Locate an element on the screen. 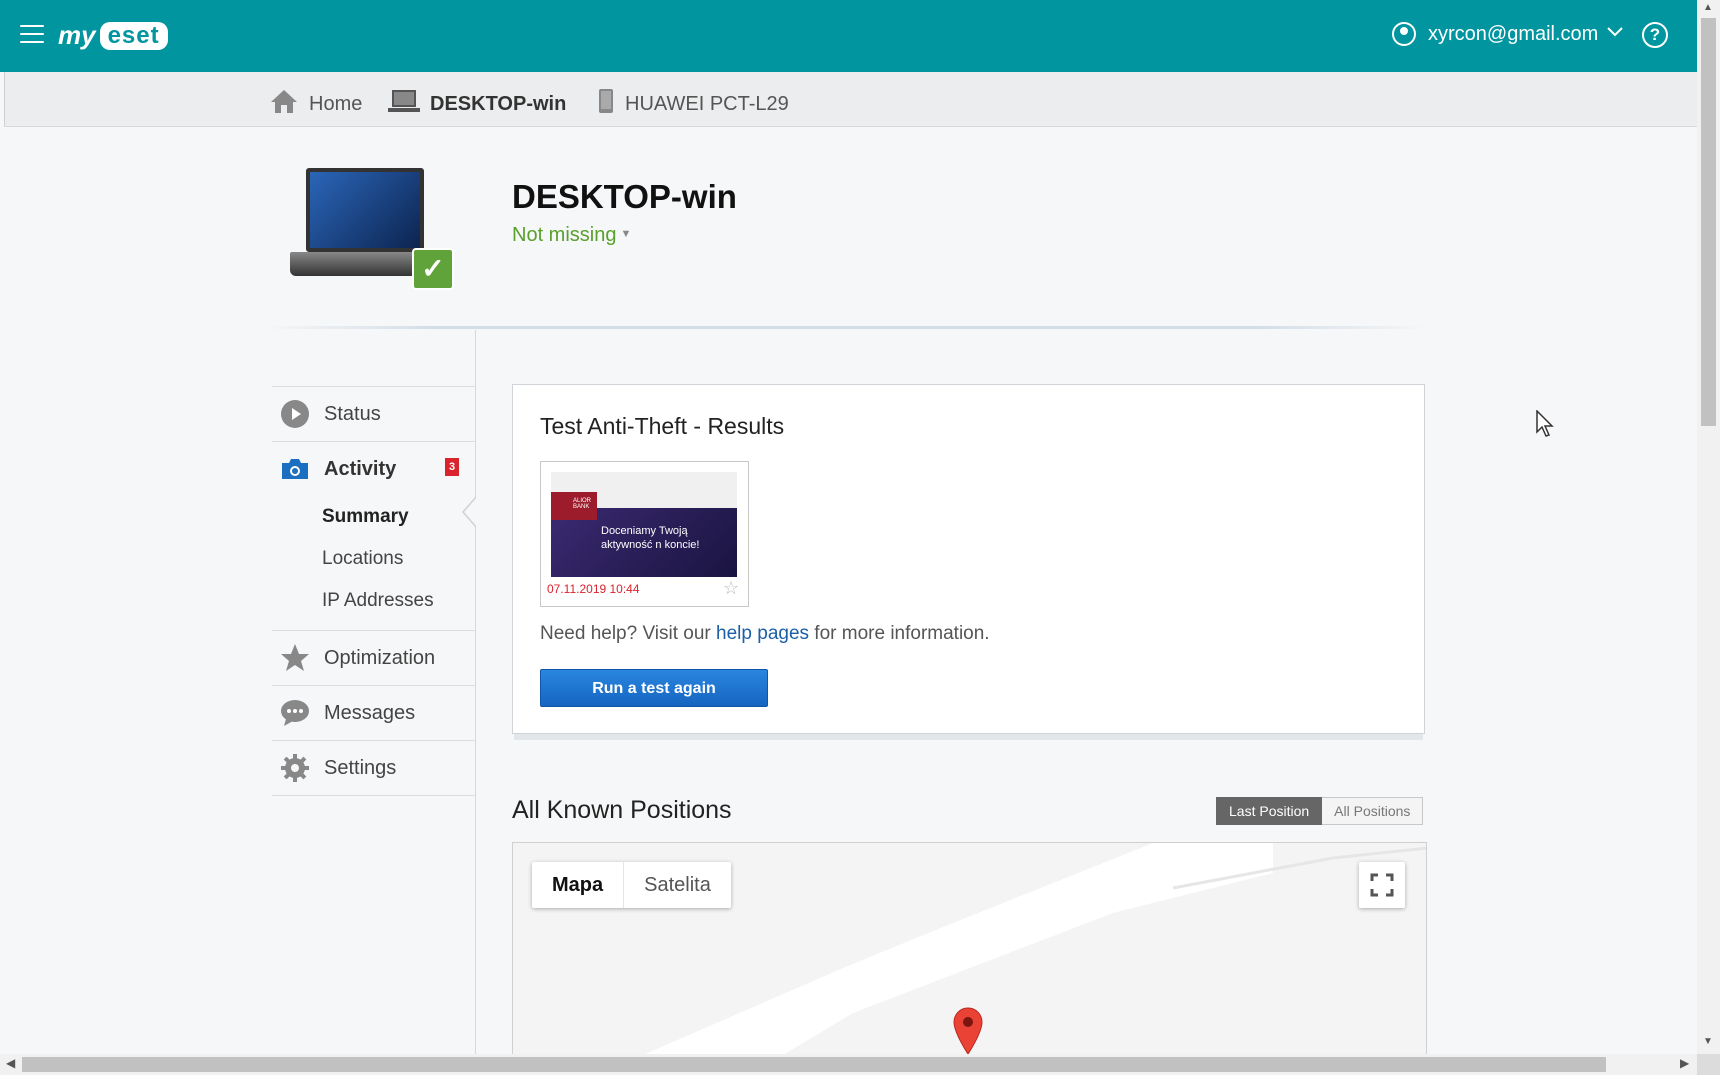  active-pointer is located at coordinates (469, 512).